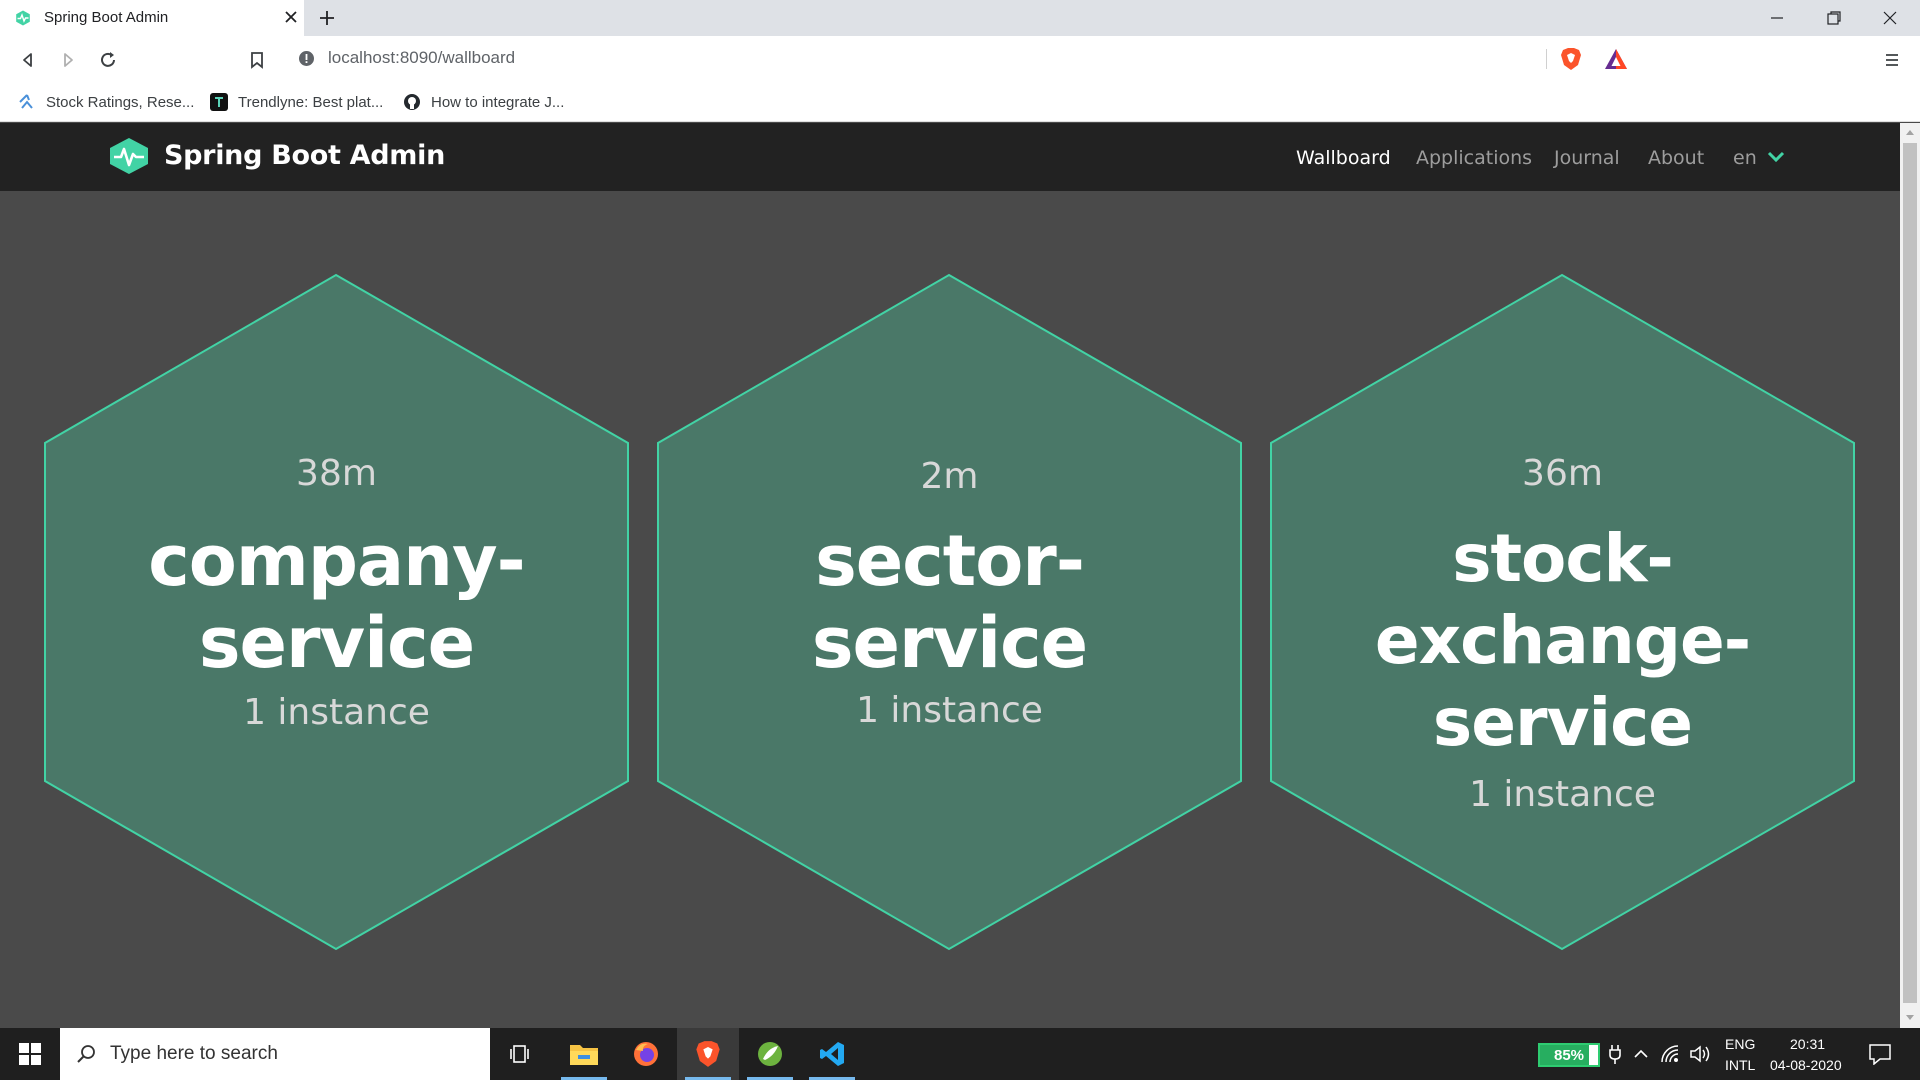 The width and height of the screenshot is (1920, 1080). Describe the element at coordinates (23, 18) in the screenshot. I see `spring-boot-admin-favicon-icon` at that location.